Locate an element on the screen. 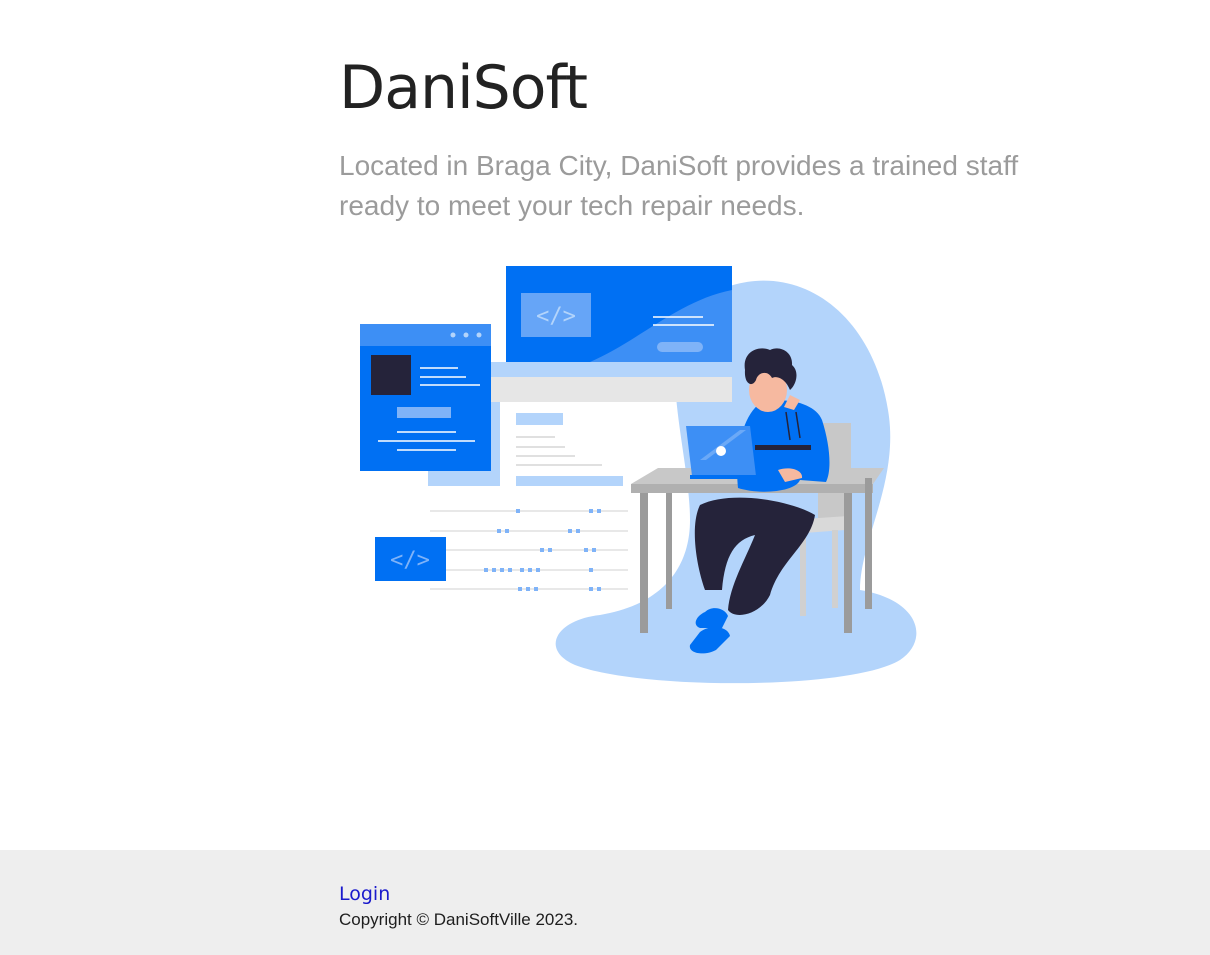 The height and width of the screenshot is (955, 1210). page-title: DaniSoft is located at coordinates (463, 88).